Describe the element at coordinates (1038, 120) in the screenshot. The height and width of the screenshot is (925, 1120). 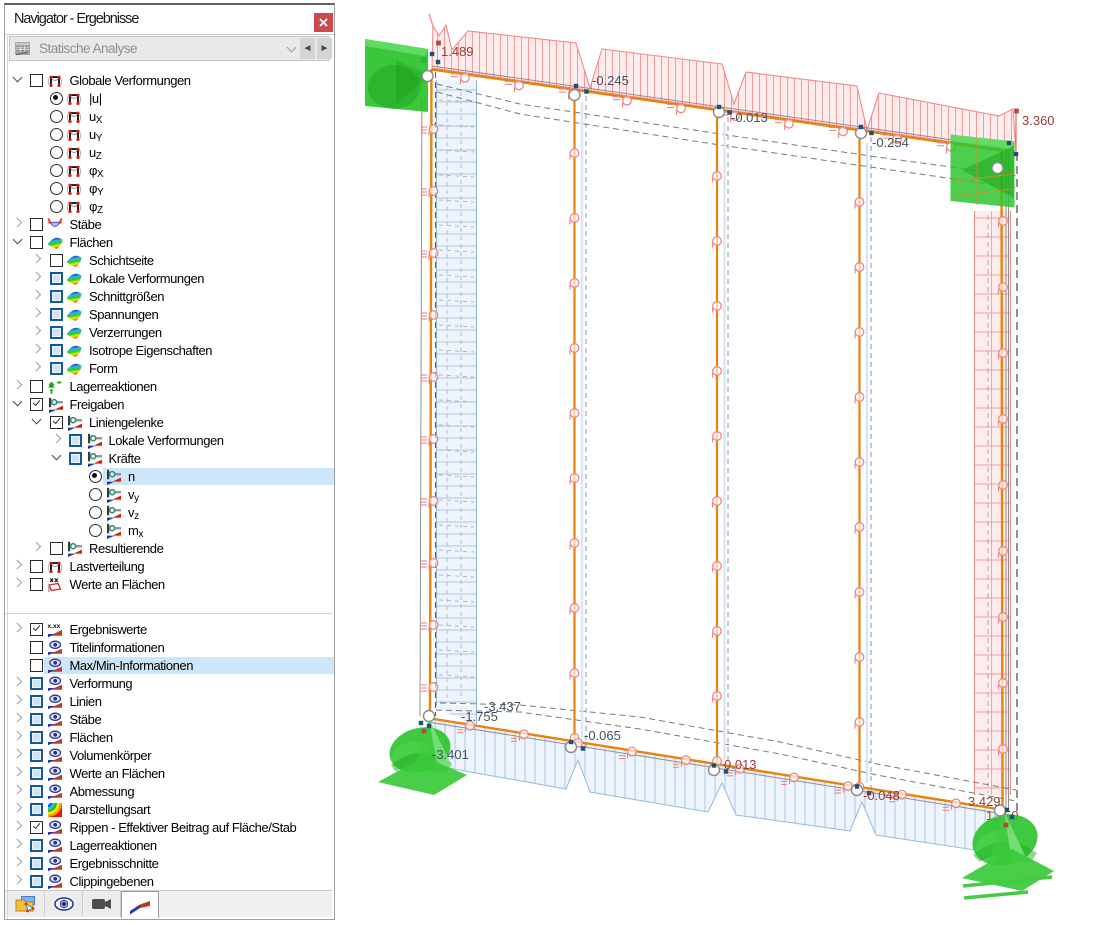
I see `svg-text: 3.360` at that location.